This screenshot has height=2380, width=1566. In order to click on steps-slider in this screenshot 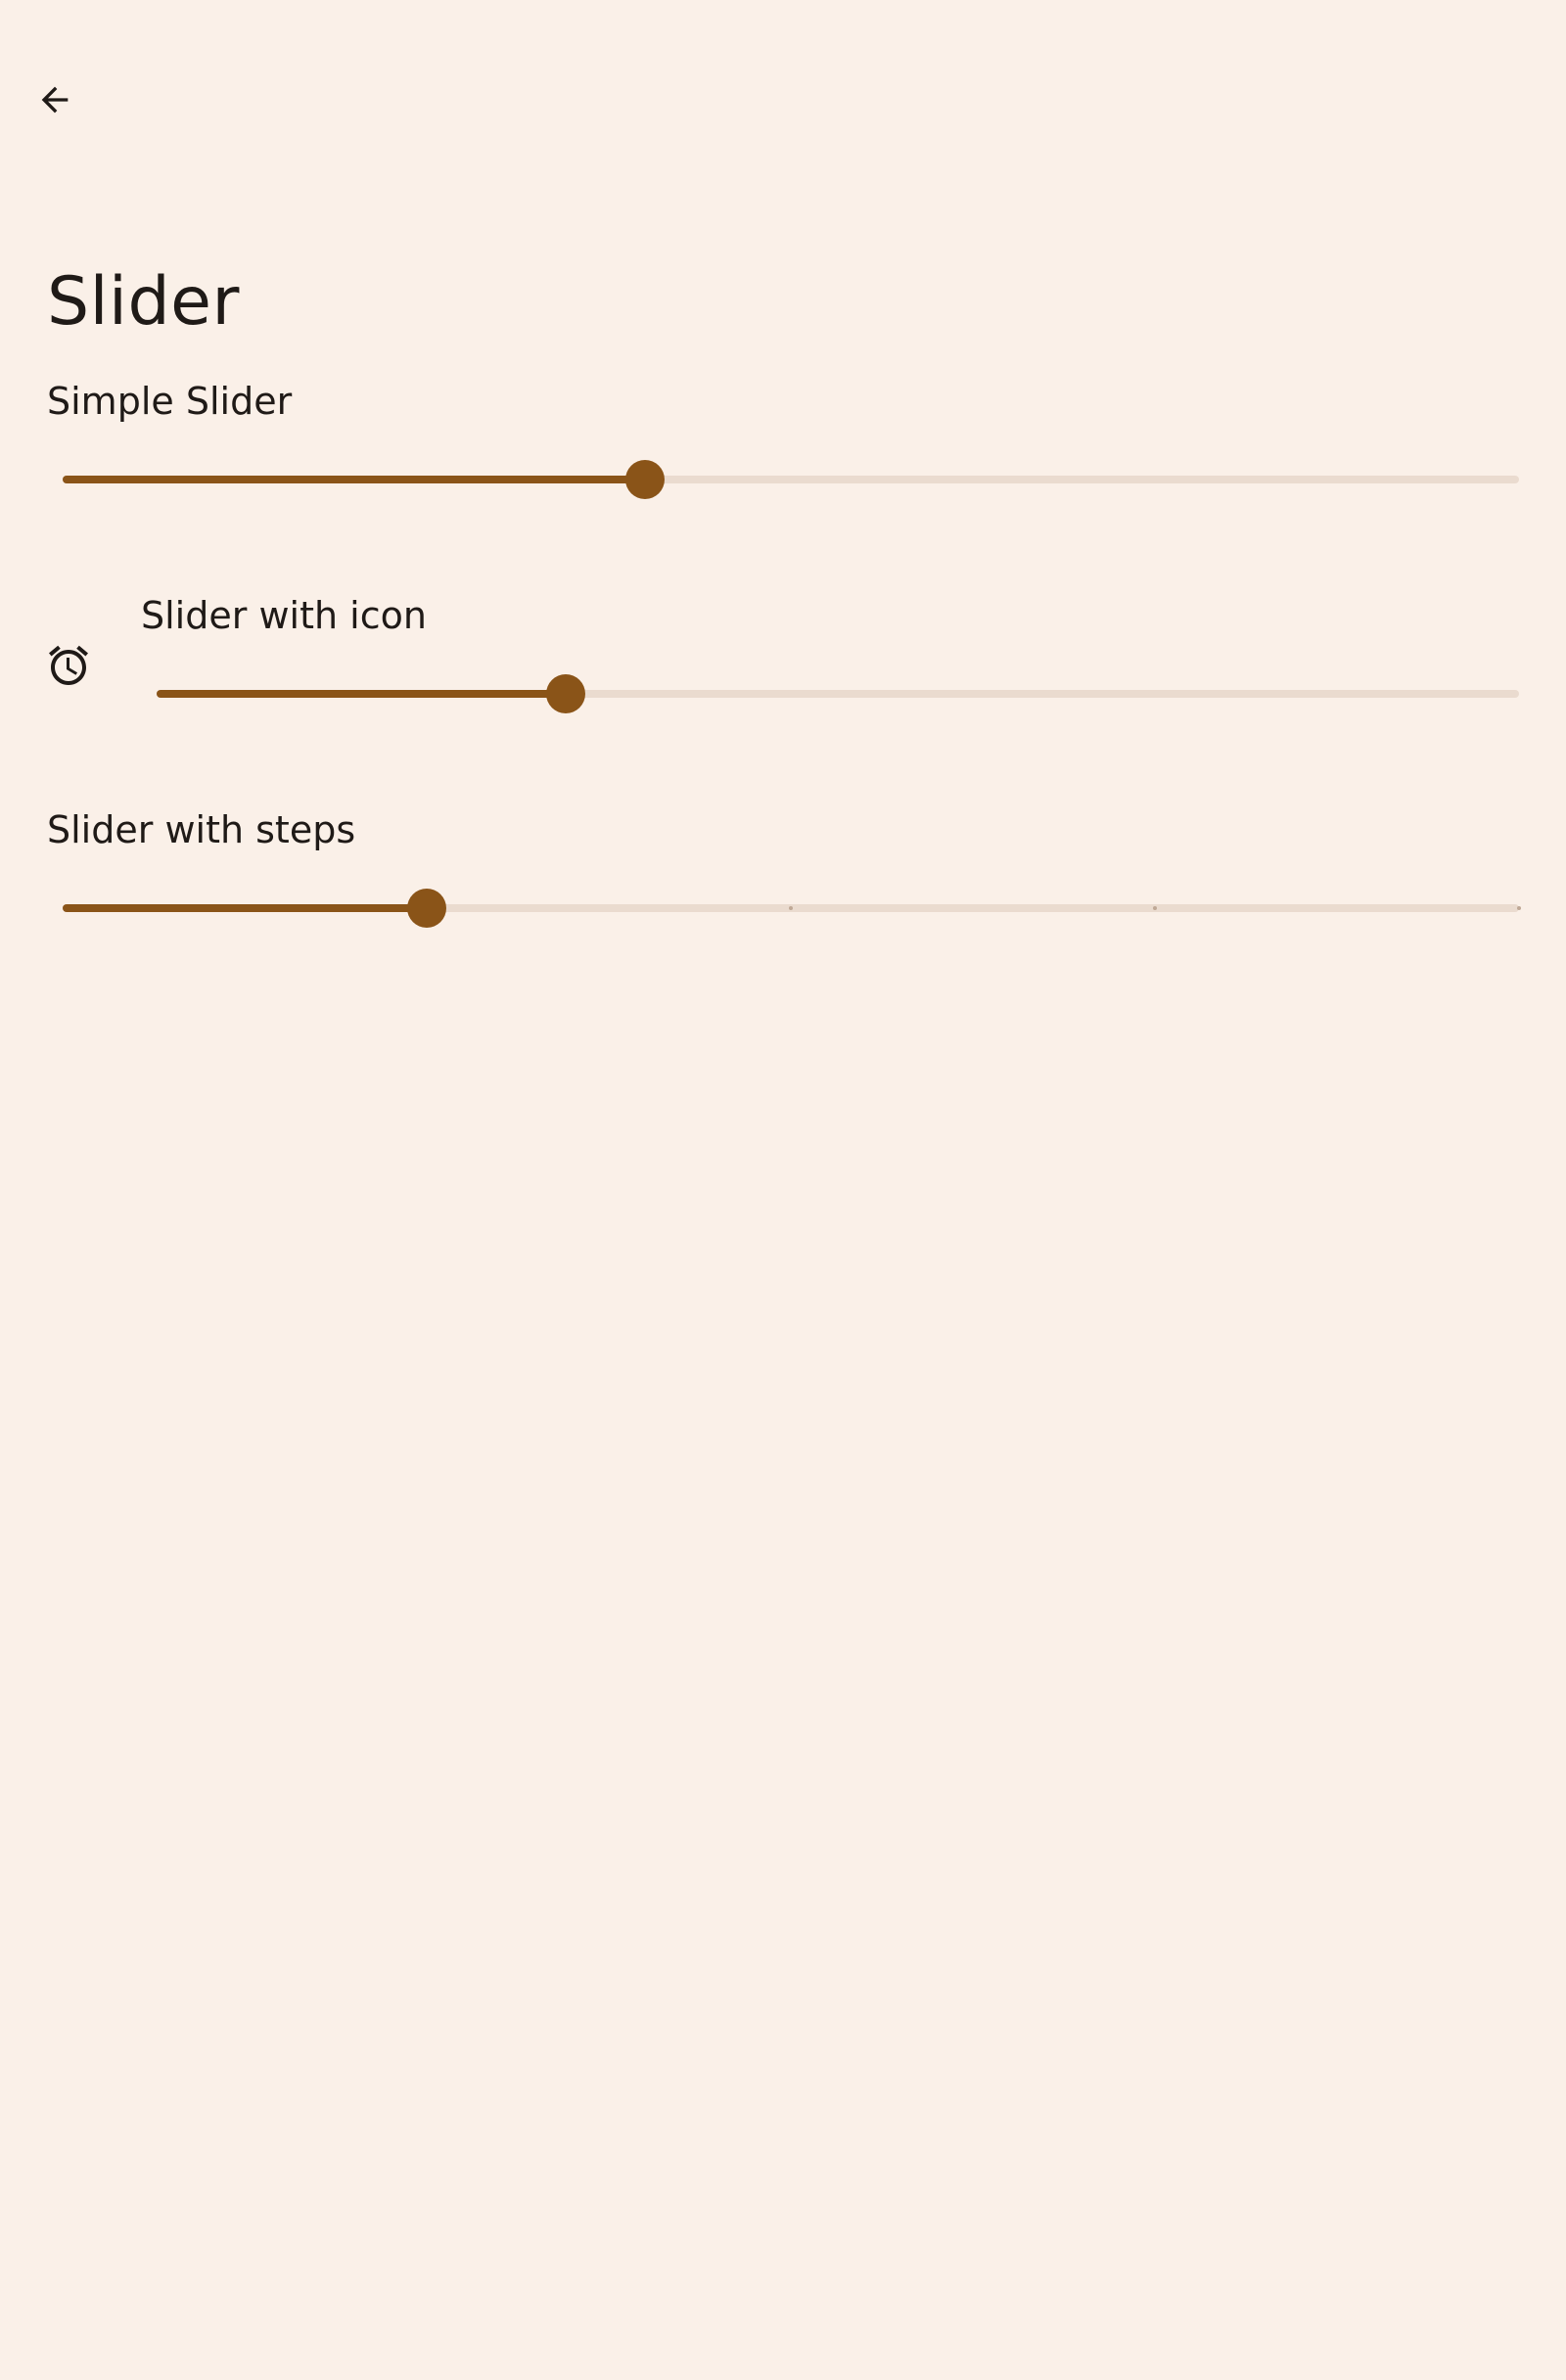, I will do `click(792, 908)`.